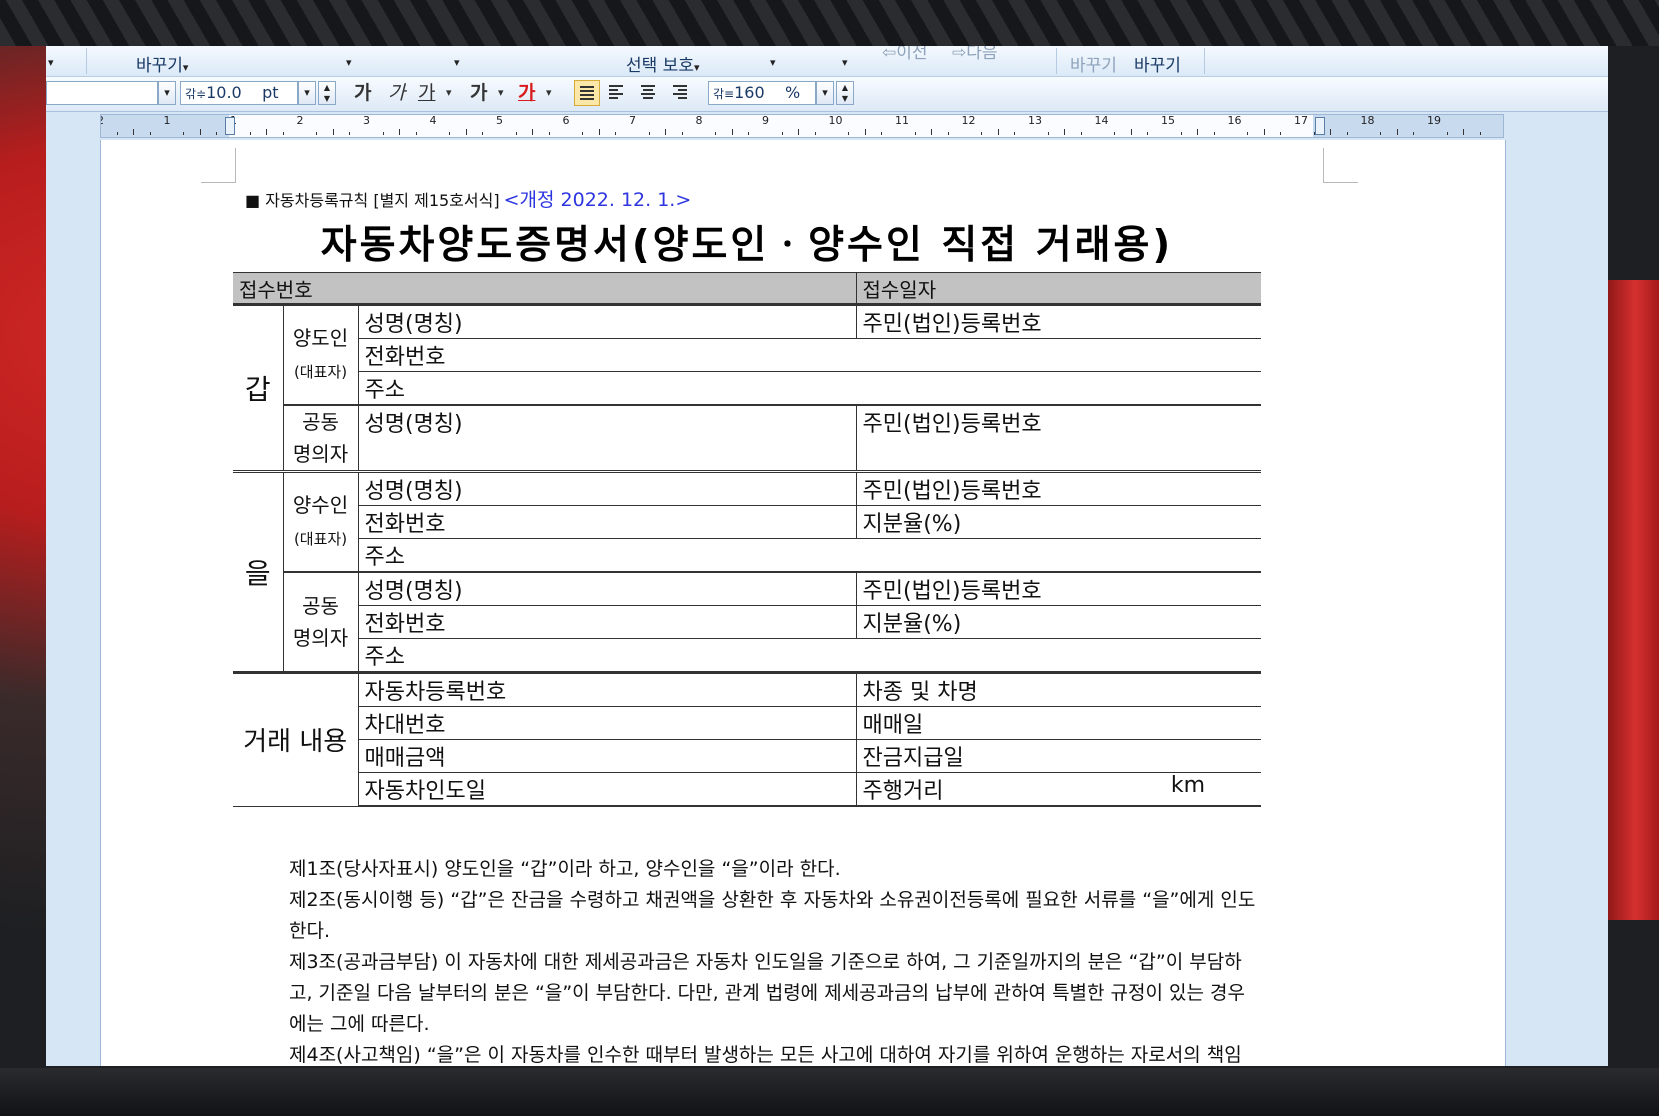 The width and height of the screenshot is (1659, 1116). Describe the element at coordinates (1058, 756) in the screenshot. I see `balance-date-field: 잔금지급일` at that location.